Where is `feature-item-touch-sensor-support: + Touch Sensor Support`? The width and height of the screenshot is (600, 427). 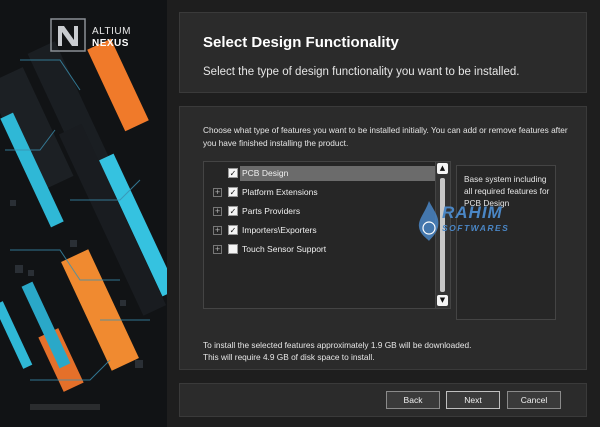 feature-item-touch-sensor-support: + Touch Sensor Support is located at coordinates (320, 249).